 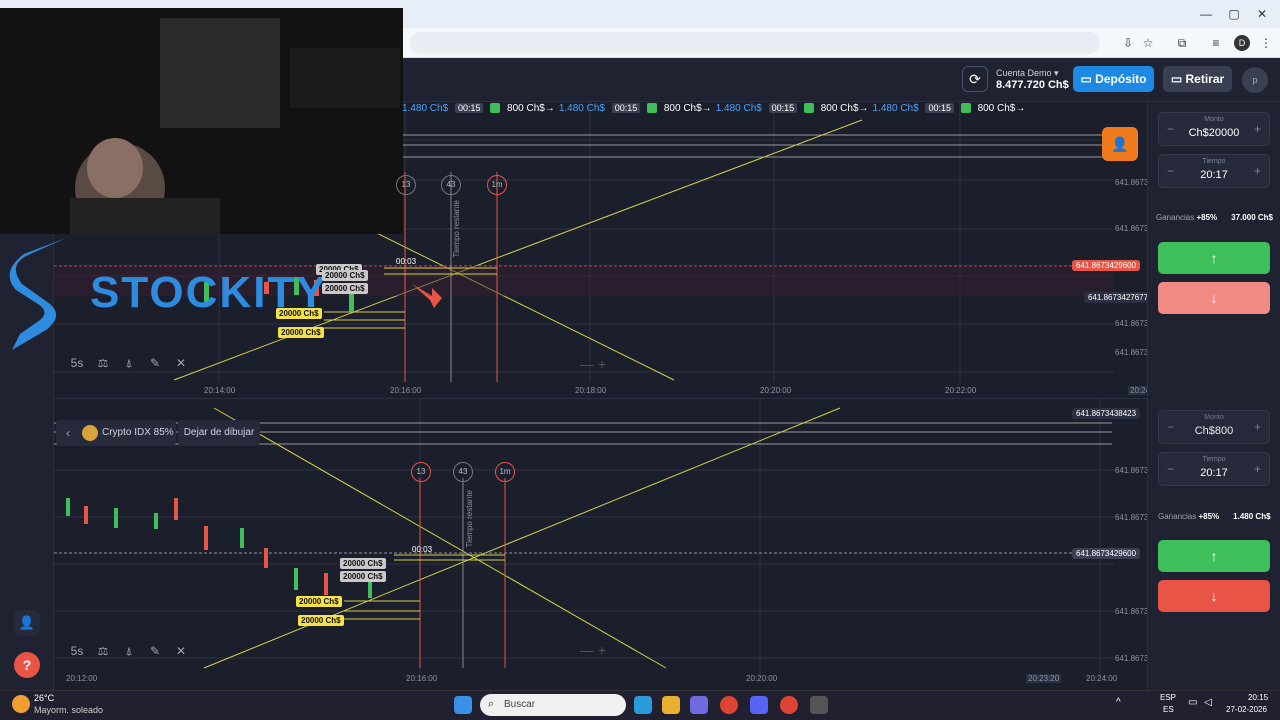 I want to click on install-icon: ⇩, so click(x=1128, y=43).